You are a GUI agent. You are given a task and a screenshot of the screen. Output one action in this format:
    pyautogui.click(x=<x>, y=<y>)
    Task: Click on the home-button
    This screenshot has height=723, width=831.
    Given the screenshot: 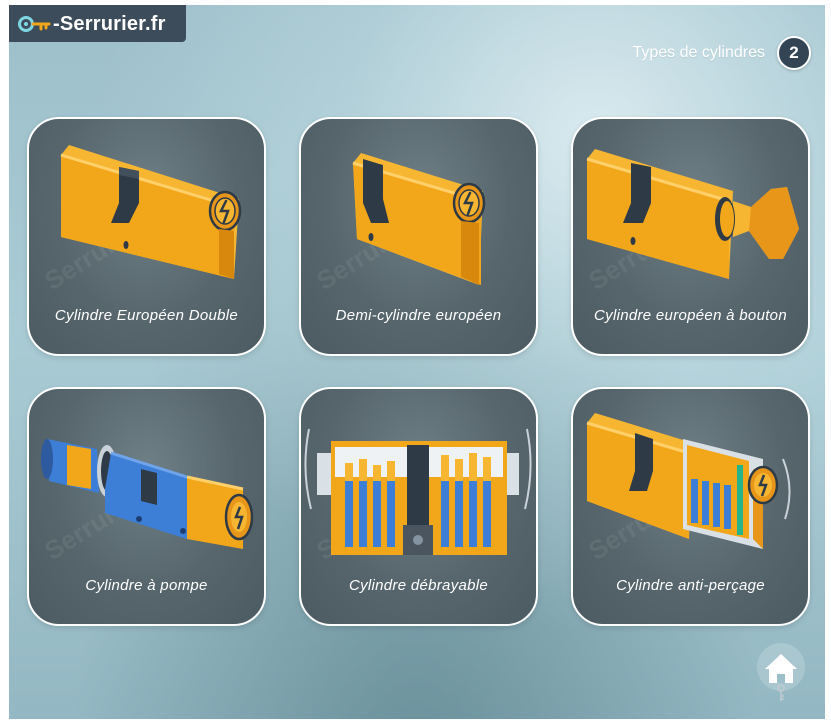 What is the action you would take?
    pyautogui.click(x=781, y=672)
    